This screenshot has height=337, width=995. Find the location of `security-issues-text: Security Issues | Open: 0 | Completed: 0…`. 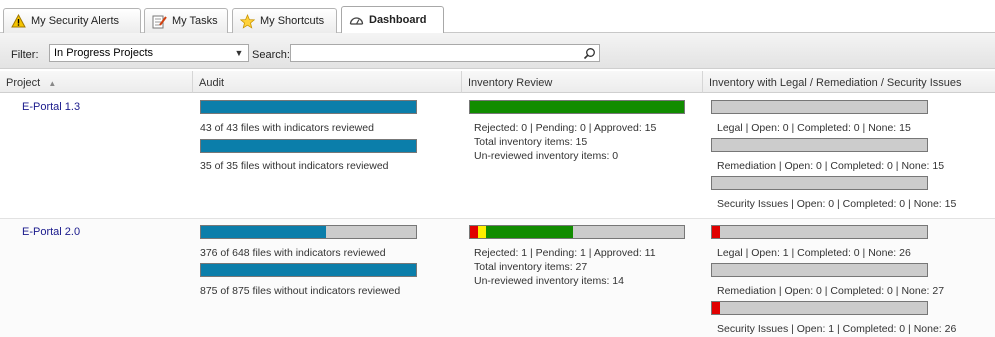

security-issues-text: Security Issues | Open: 0 | Completed: 0… is located at coordinates (837, 204).